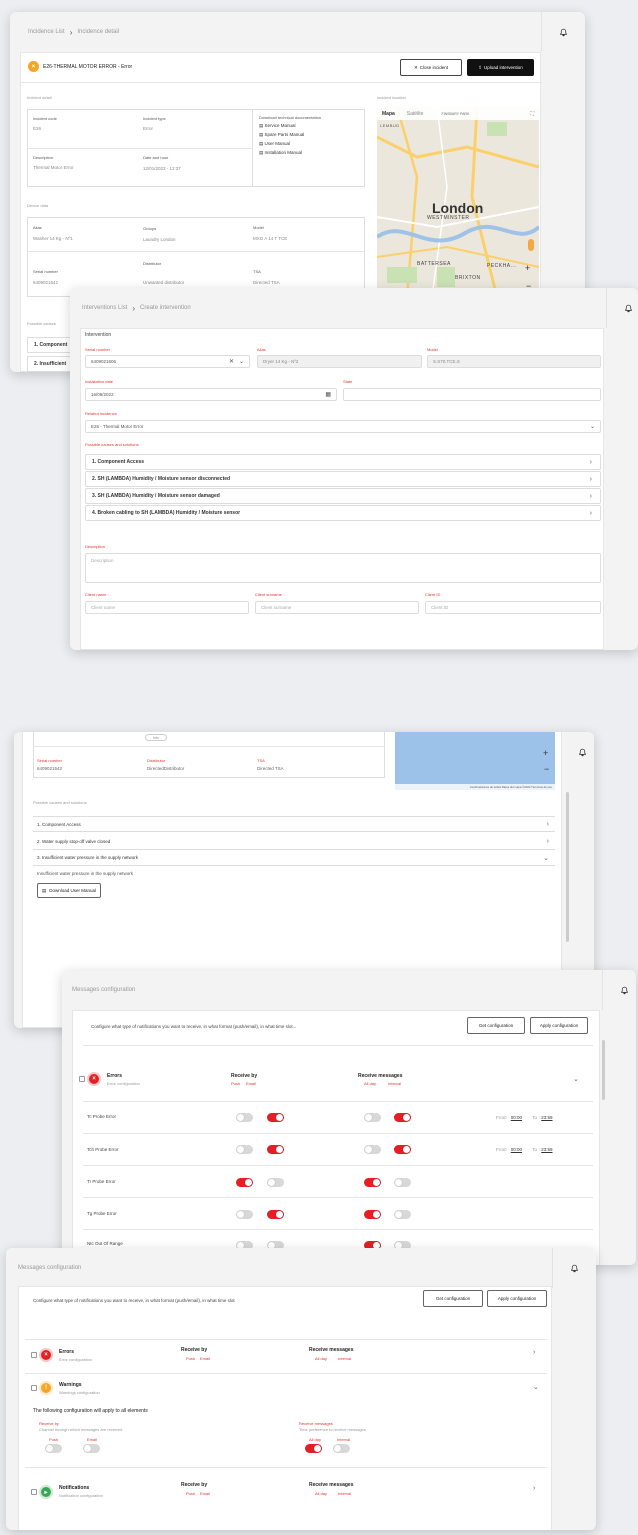 The height and width of the screenshot is (1535, 638). What do you see at coordinates (37, 128) in the screenshot?
I see `incident-code-value: E26` at bounding box center [37, 128].